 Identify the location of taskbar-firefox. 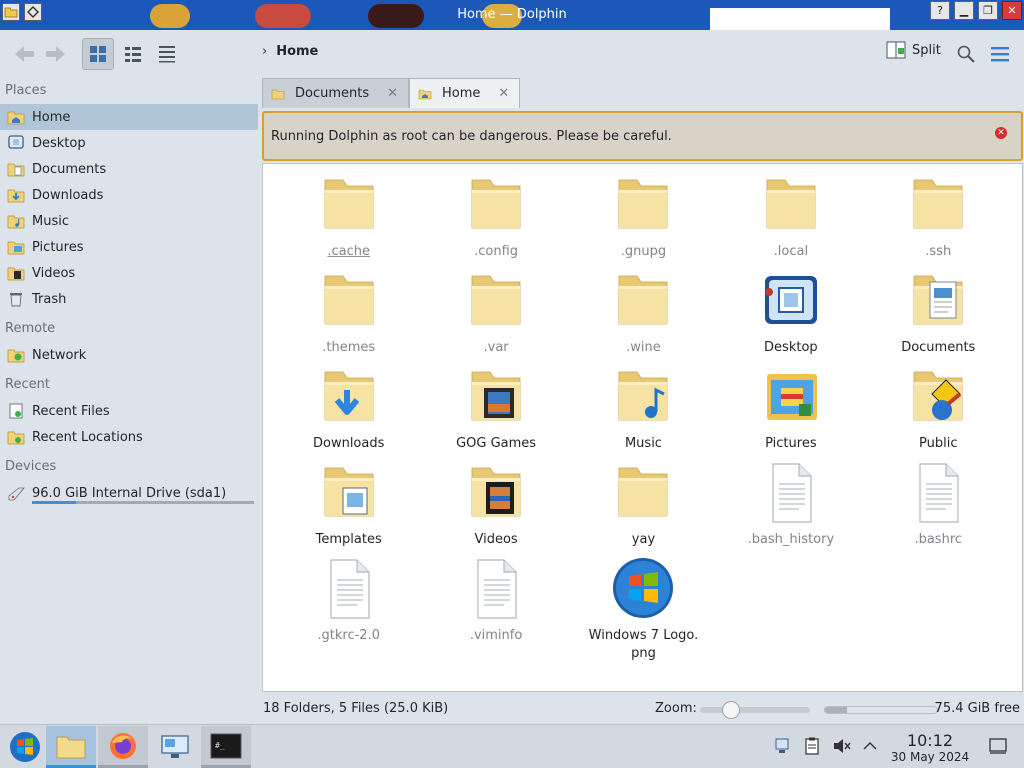
(123, 747).